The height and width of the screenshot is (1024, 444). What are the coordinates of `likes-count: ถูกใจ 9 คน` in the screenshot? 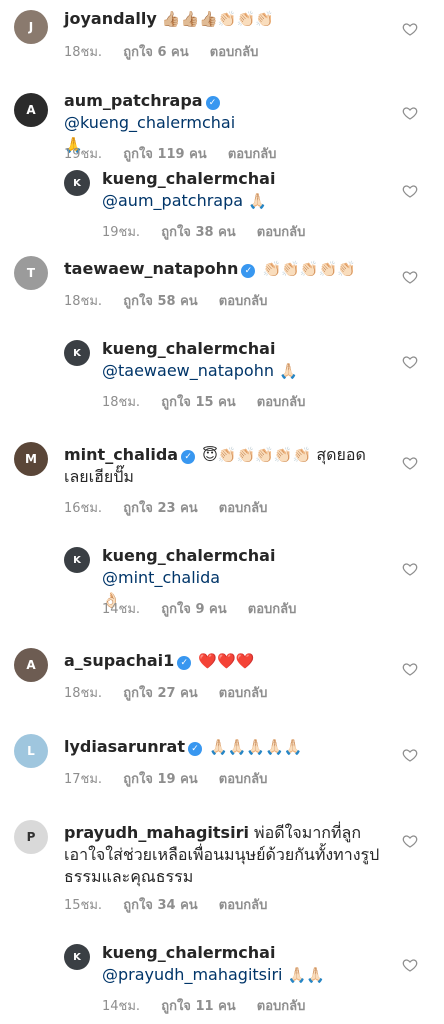 It's located at (193, 609).